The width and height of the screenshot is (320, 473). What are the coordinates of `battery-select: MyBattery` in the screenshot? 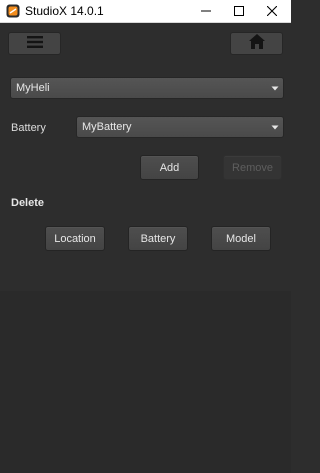 It's located at (180, 127).